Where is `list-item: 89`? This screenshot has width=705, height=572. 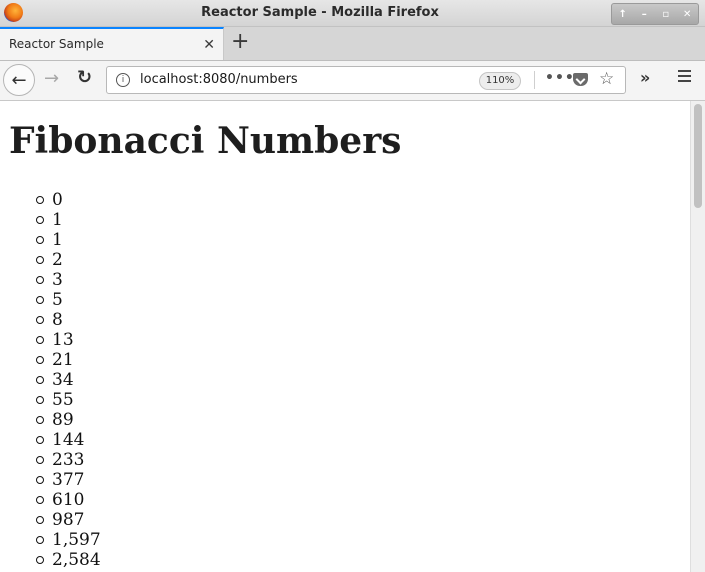 list-item: 89 is located at coordinates (68, 420).